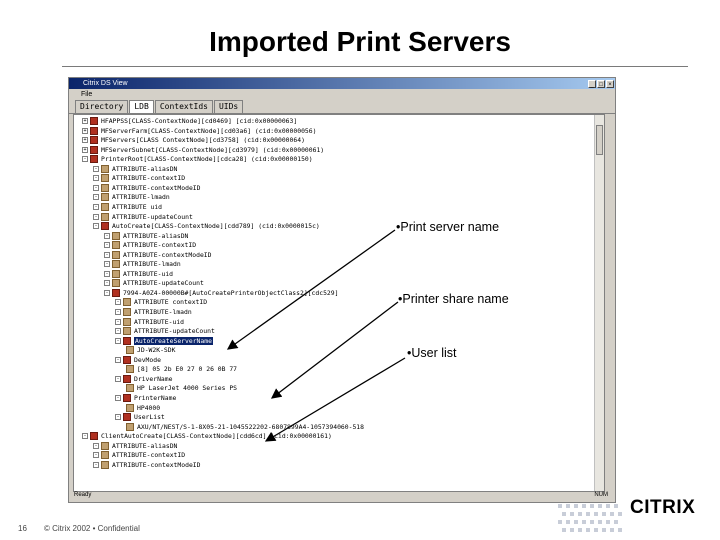  I want to click on menu-file: File, so click(86, 94).